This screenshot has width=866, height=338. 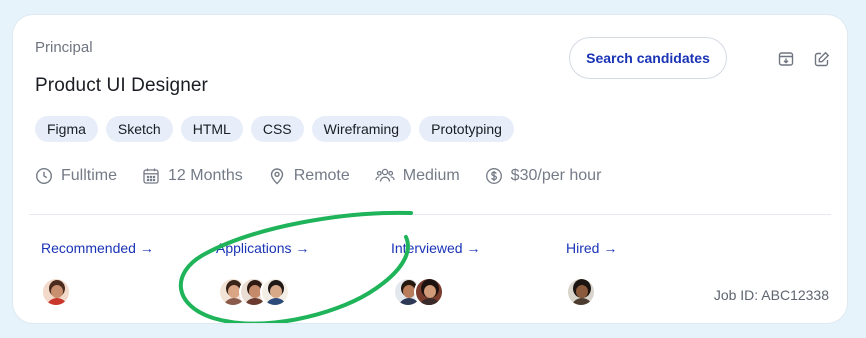 What do you see at coordinates (821, 59) in the screenshot?
I see `edit-icon` at bounding box center [821, 59].